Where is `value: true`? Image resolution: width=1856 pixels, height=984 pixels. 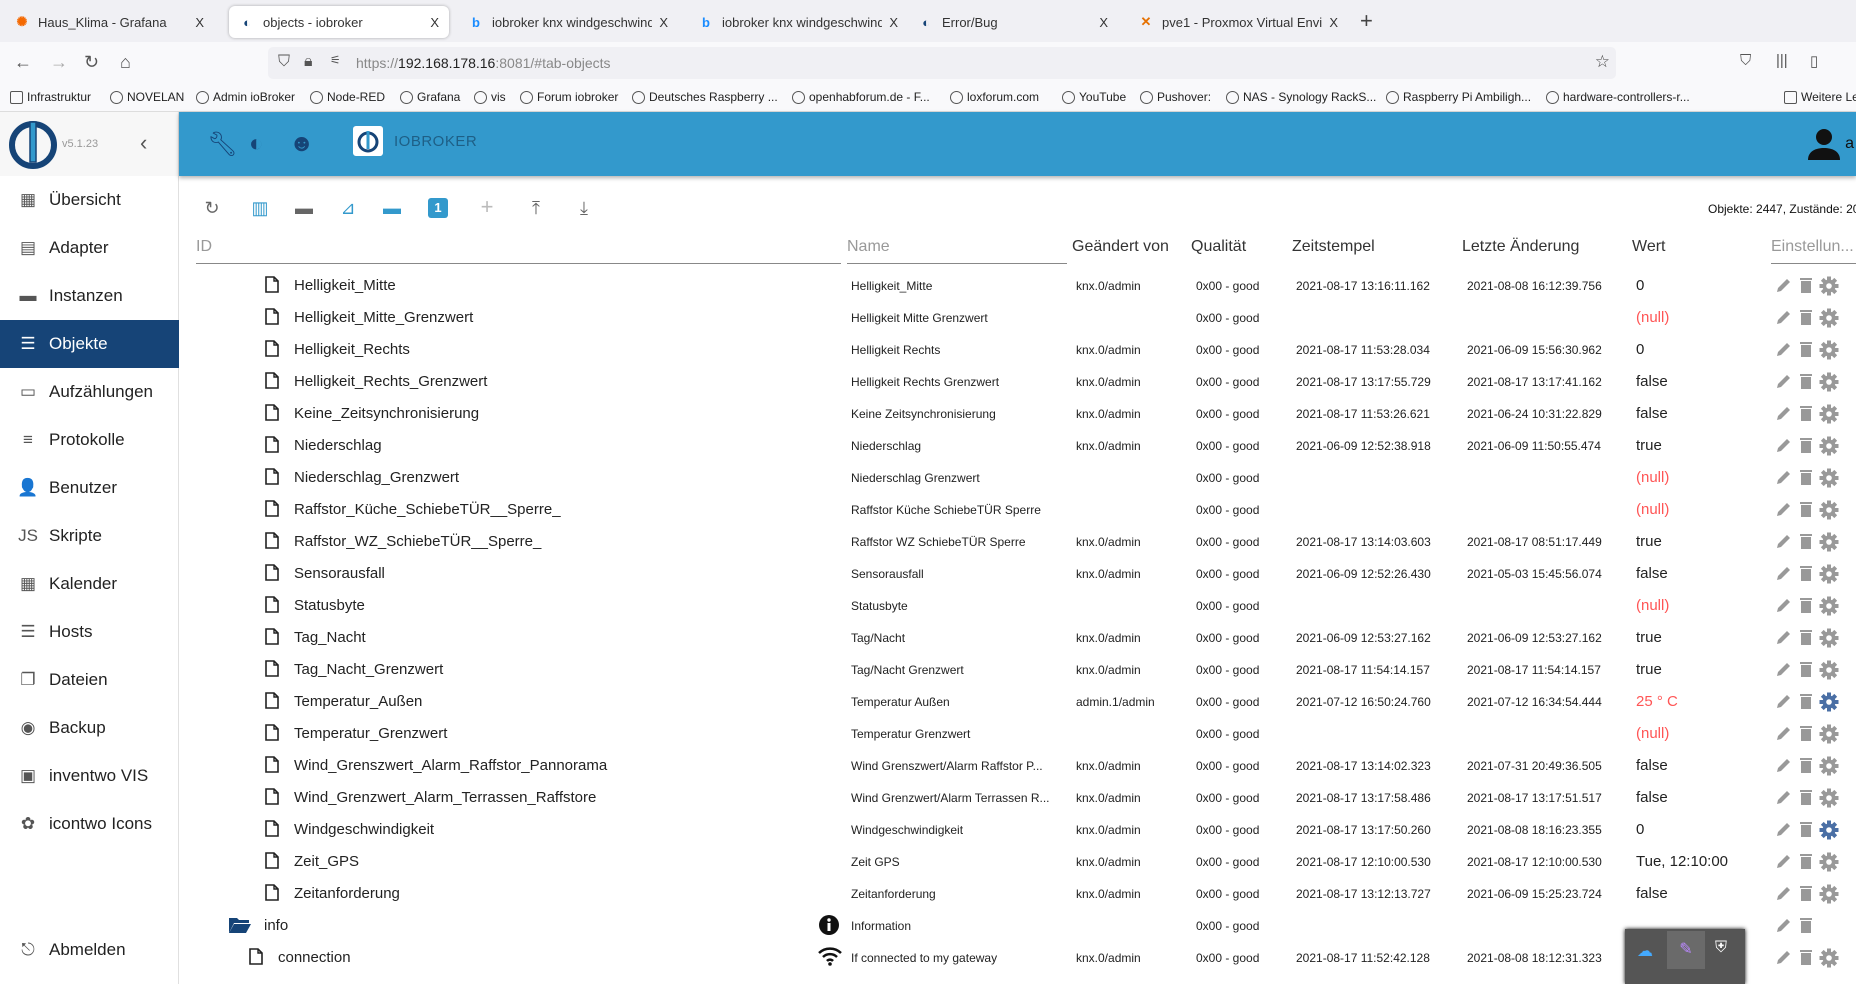 value: true is located at coordinates (1649, 541).